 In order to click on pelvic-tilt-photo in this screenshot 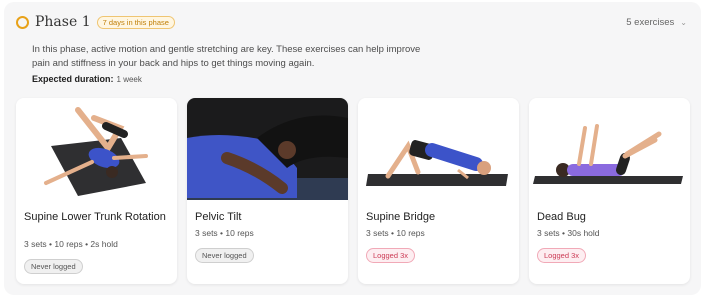, I will do `click(267, 149)`.